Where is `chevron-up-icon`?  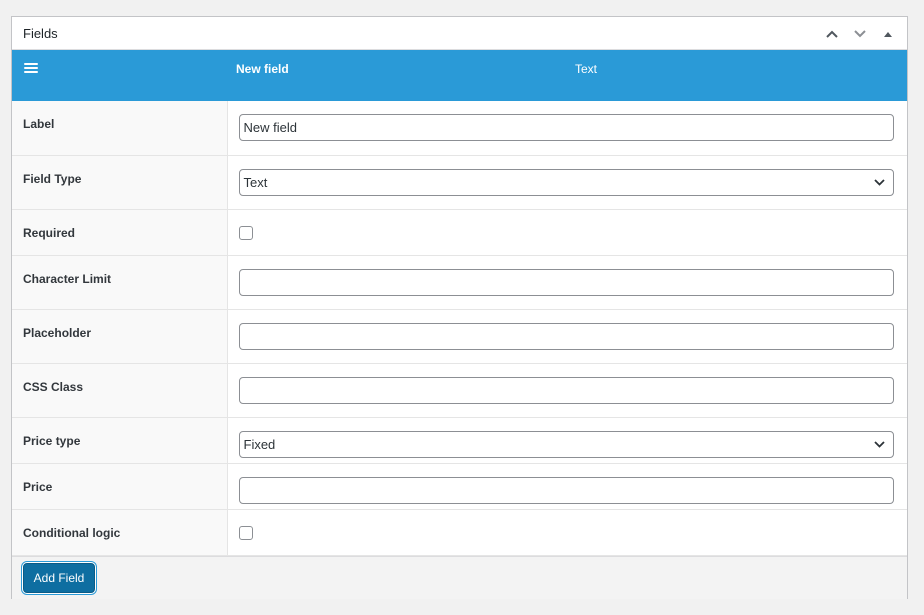 chevron-up-icon is located at coordinates (832, 34).